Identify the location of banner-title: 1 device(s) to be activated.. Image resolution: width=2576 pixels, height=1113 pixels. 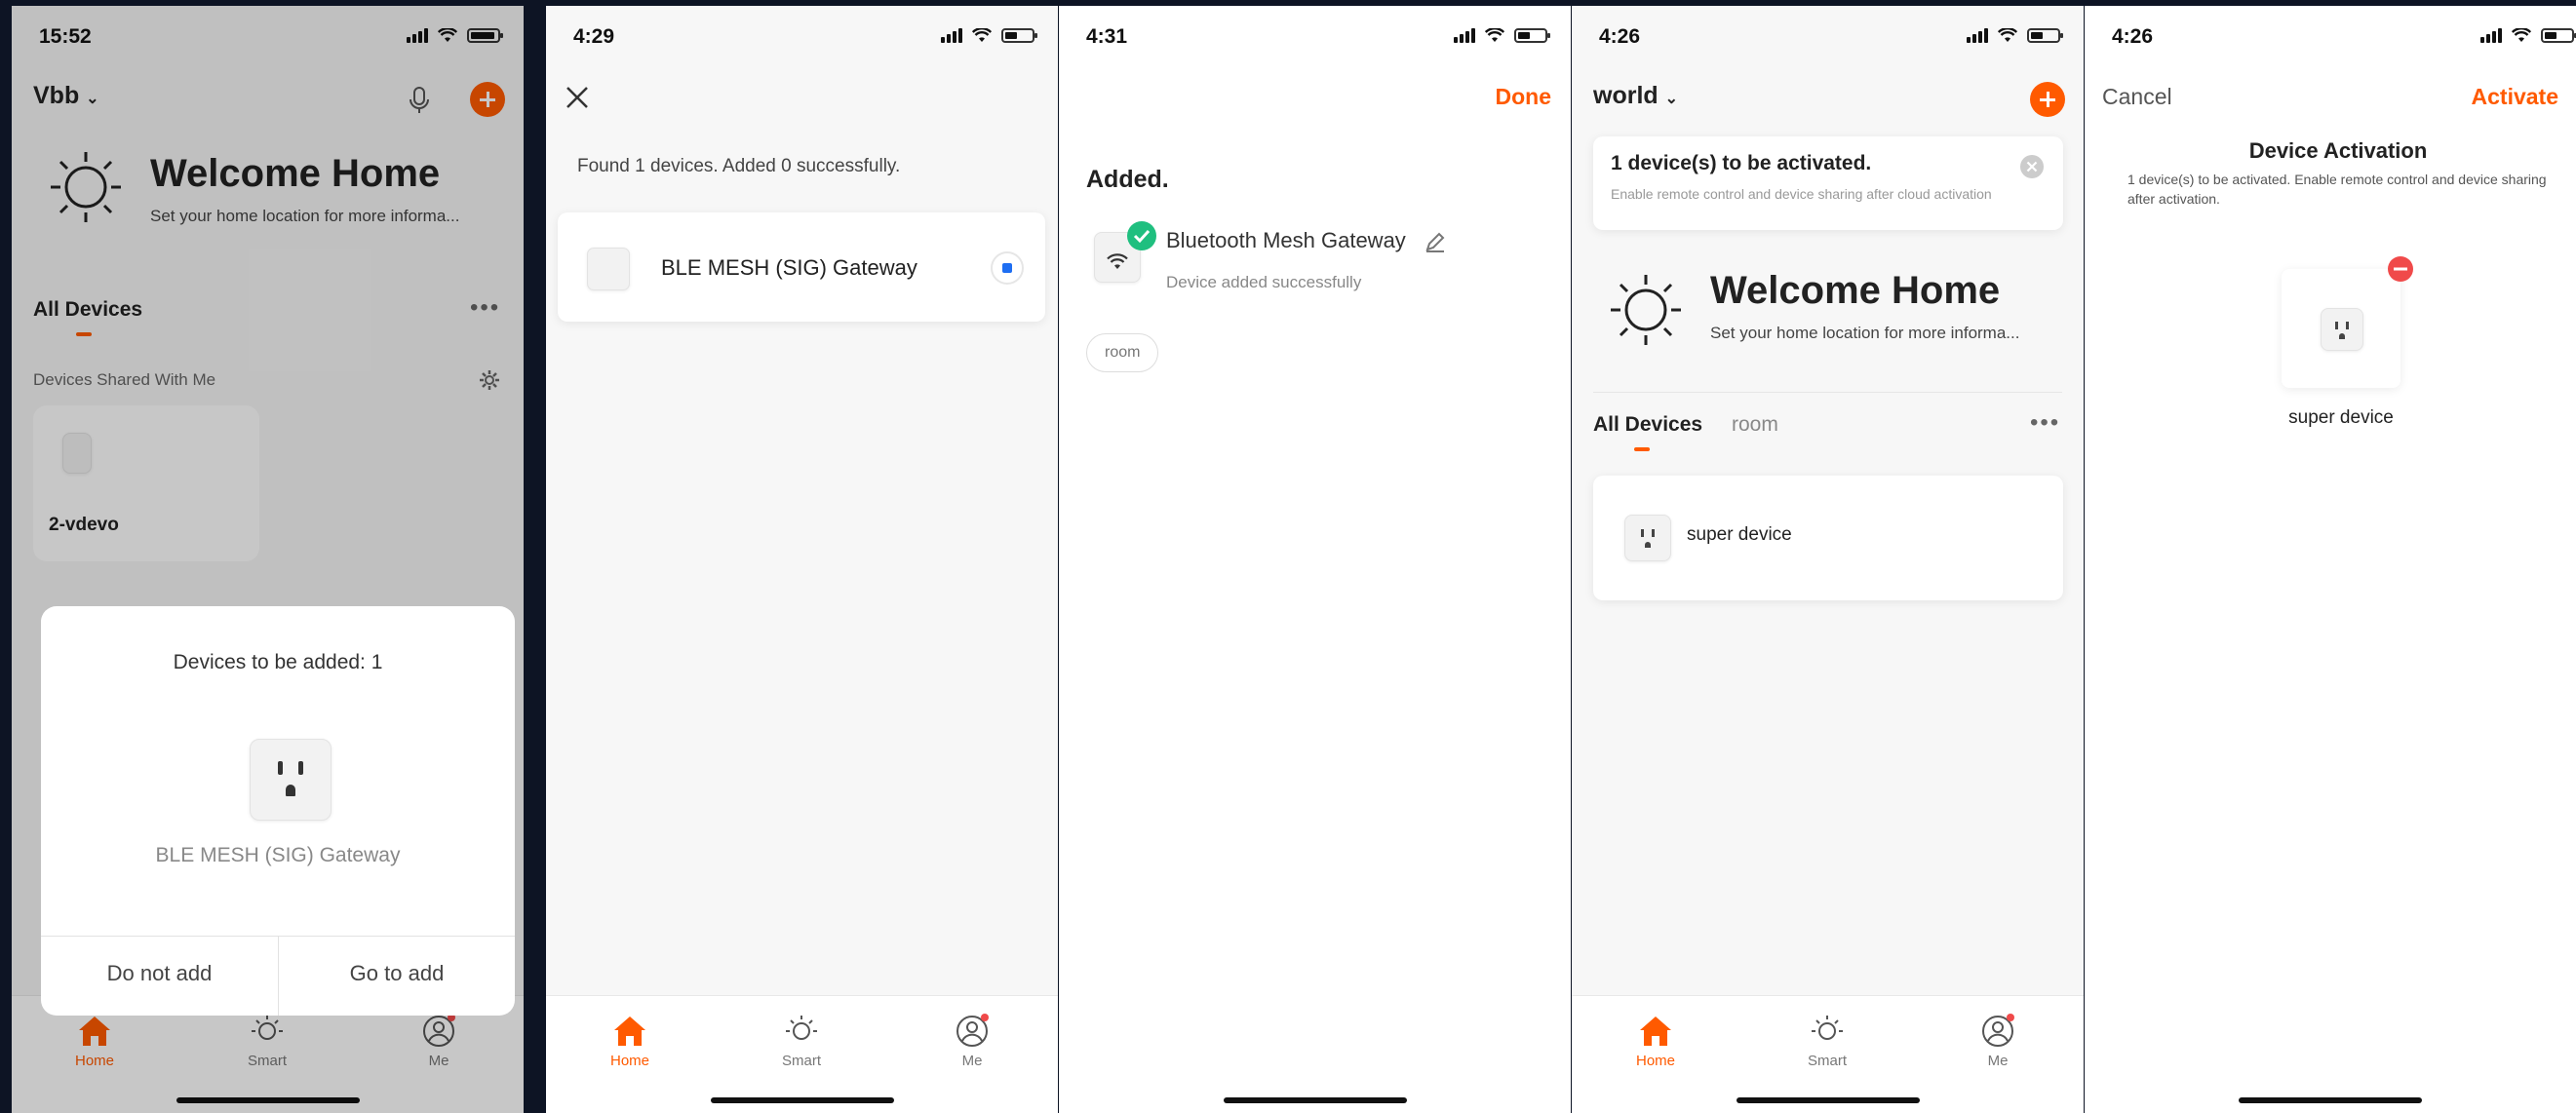
(1741, 163).